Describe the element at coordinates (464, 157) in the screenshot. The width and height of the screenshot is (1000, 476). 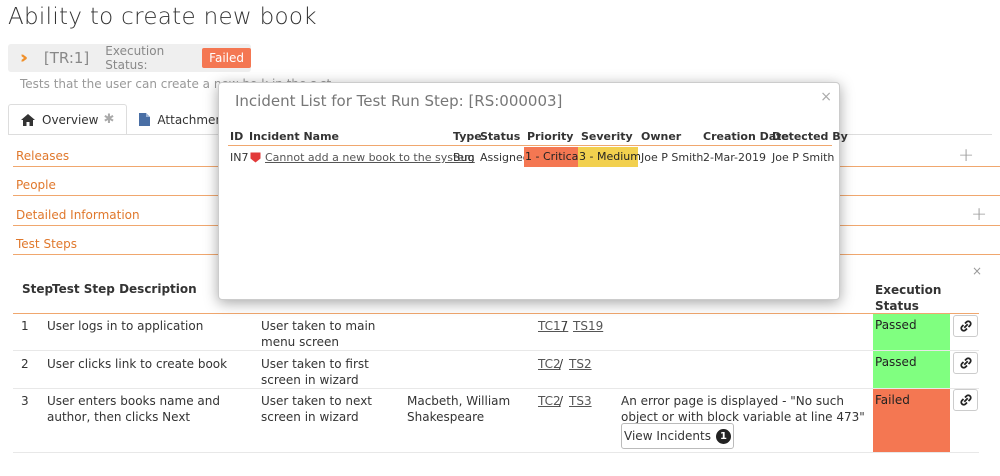
I see `incident-type: Bug` at that location.